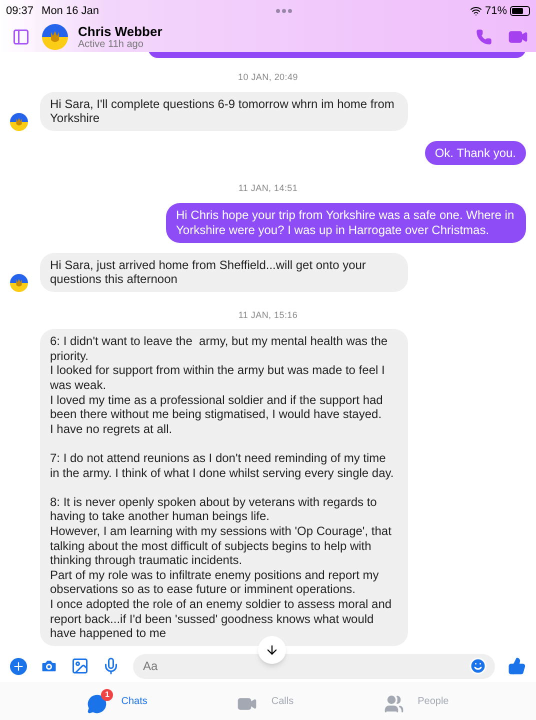 This screenshot has height=720, width=536. What do you see at coordinates (520, 11) in the screenshot?
I see `battery-icon` at bounding box center [520, 11].